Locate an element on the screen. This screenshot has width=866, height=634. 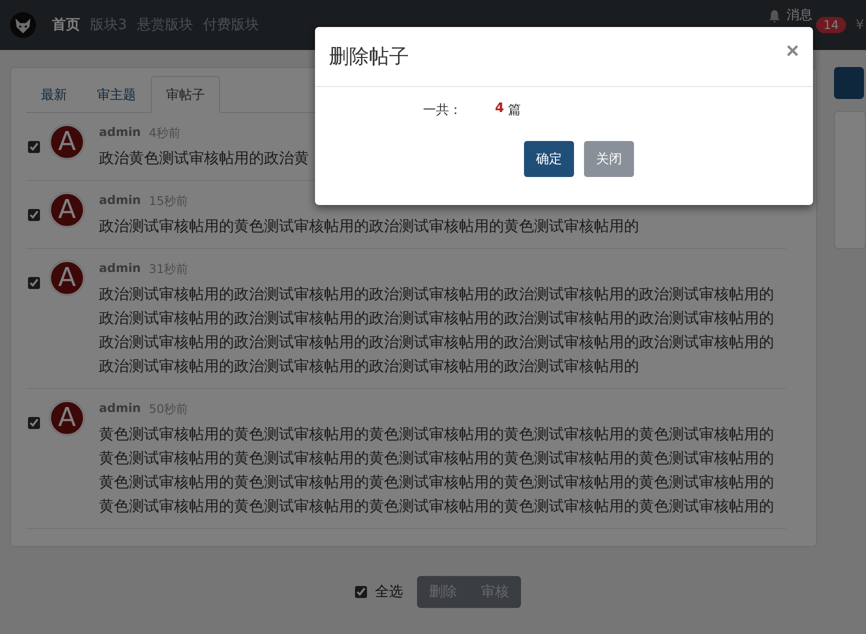
nav-link: 首页 is located at coordinates (66, 25).